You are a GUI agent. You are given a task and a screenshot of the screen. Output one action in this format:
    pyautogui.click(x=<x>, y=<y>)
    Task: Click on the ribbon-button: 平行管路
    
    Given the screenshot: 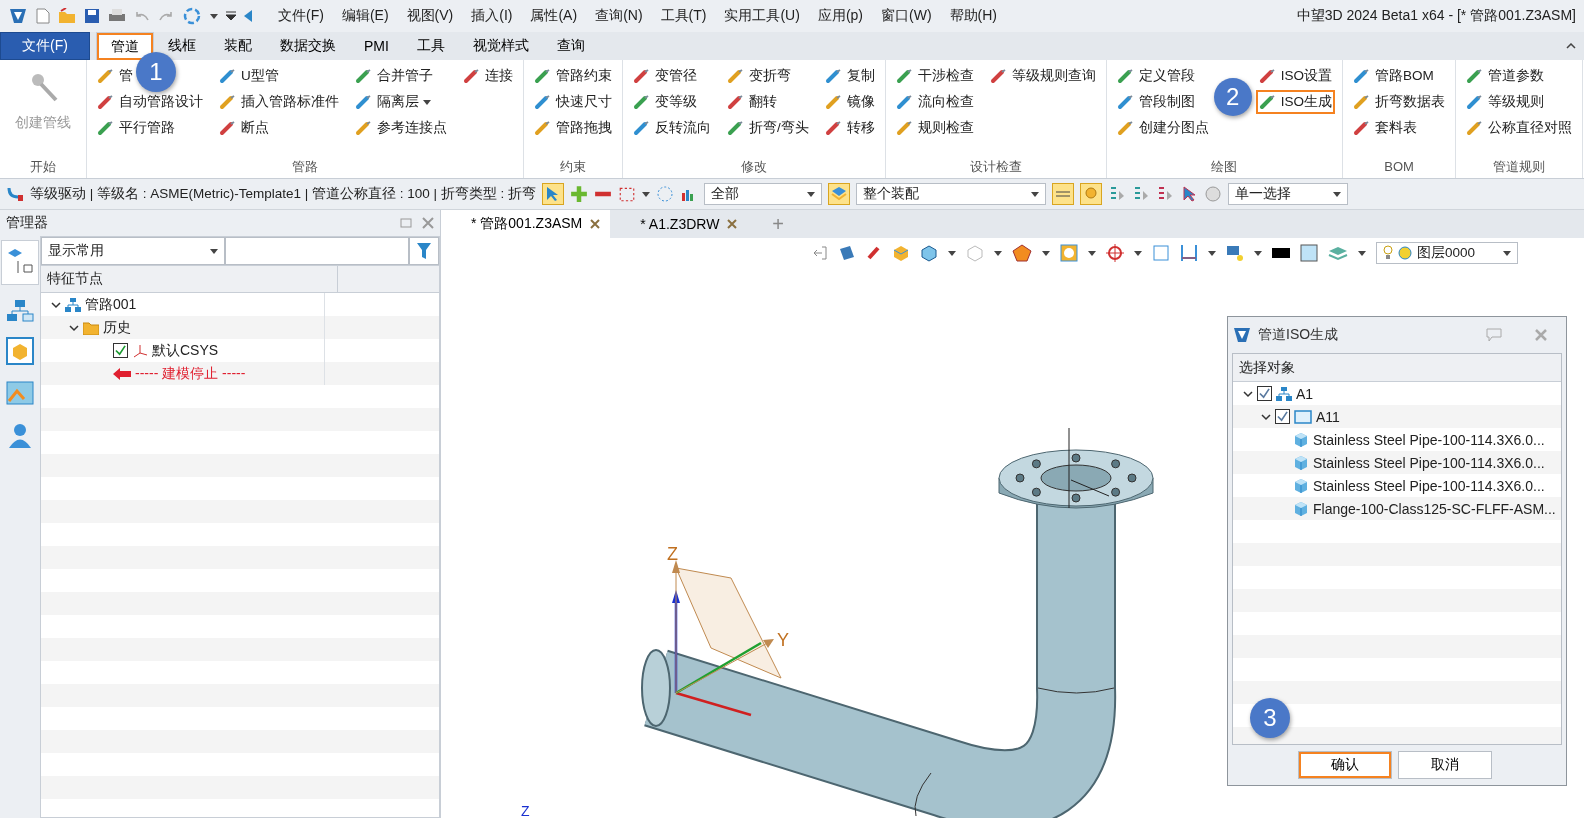 What is the action you would take?
    pyautogui.click(x=150, y=128)
    